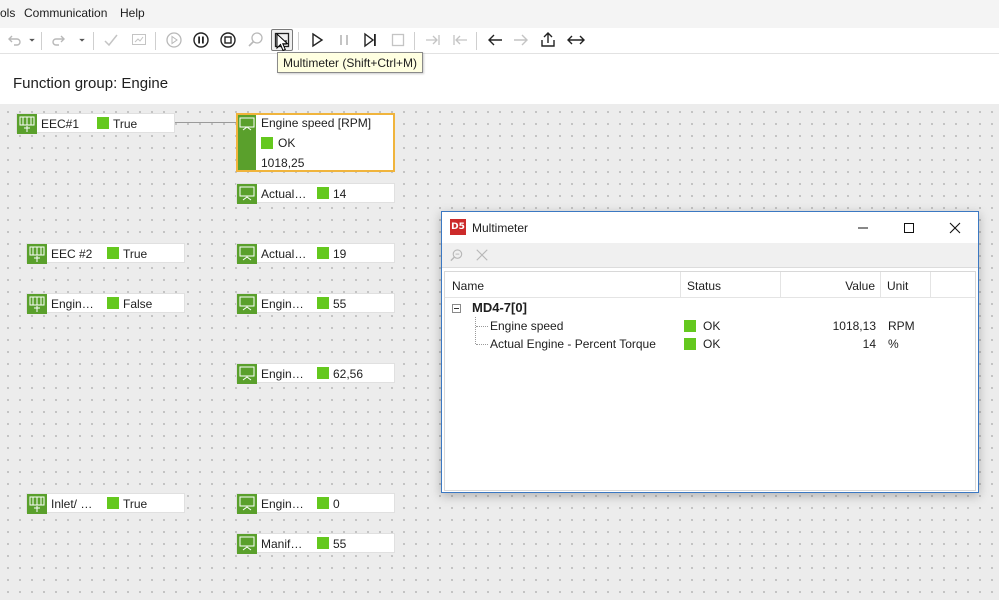 This screenshot has height=600, width=999. What do you see at coordinates (576, 40) in the screenshot?
I see `resize-horizontal-icon` at bounding box center [576, 40].